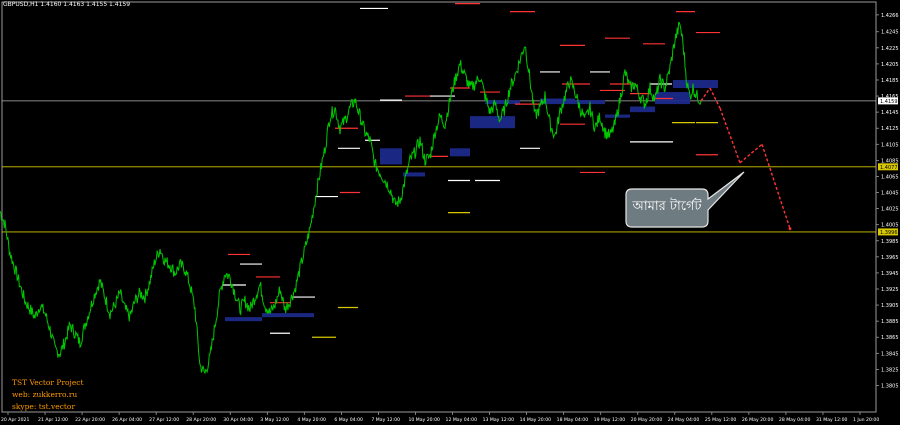 This screenshot has width=900, height=425. What do you see at coordinates (890, 242) in the screenshot?
I see `price-tick-label-14: 1.3985` at bounding box center [890, 242].